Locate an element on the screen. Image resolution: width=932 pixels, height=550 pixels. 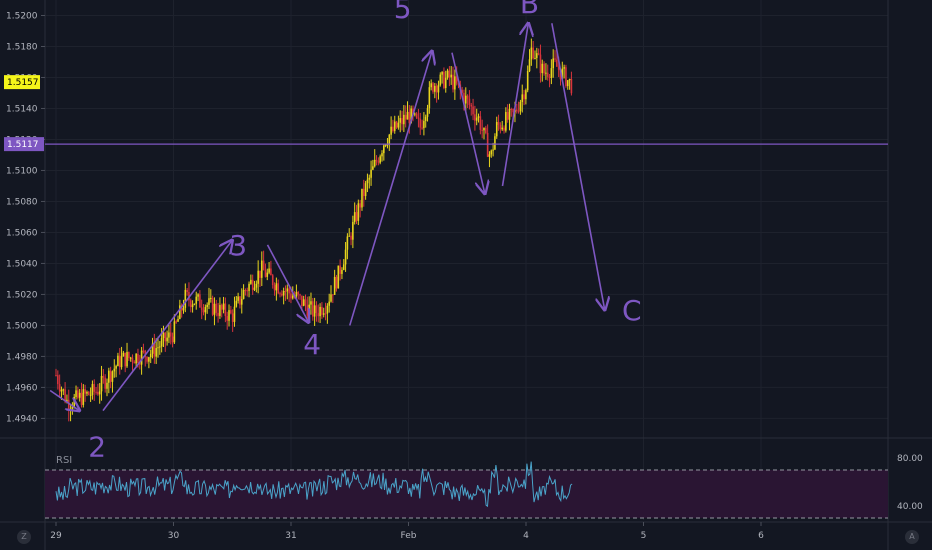
price-tick-label: 1.4960 is located at coordinates (22, 388).